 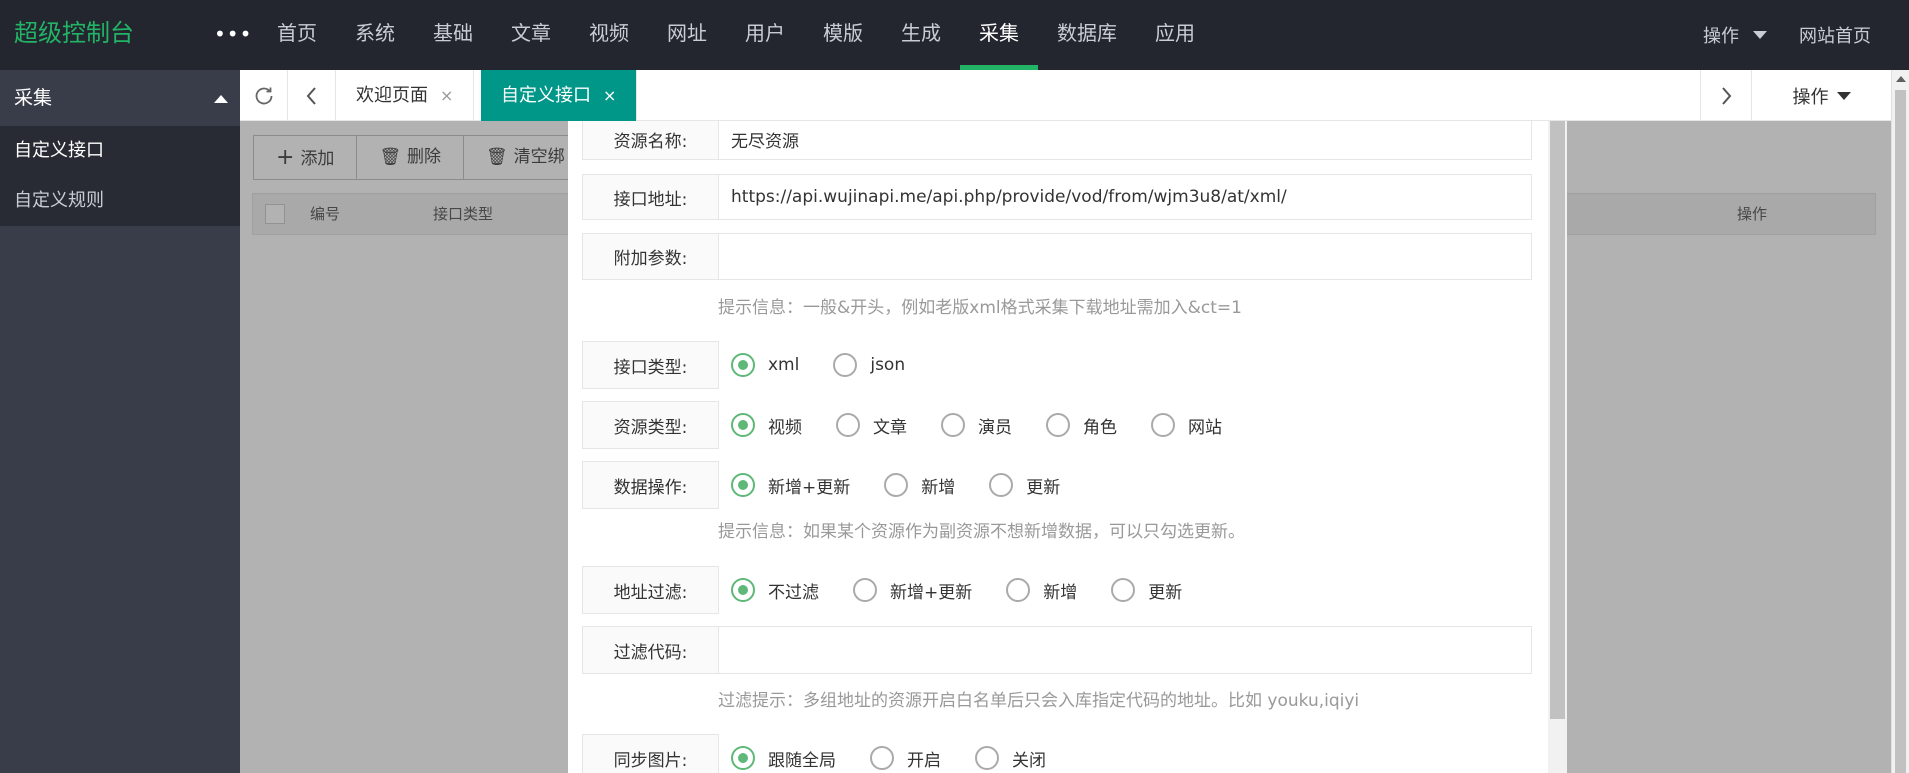 I want to click on radio-add: 新增, so click(x=919, y=485).